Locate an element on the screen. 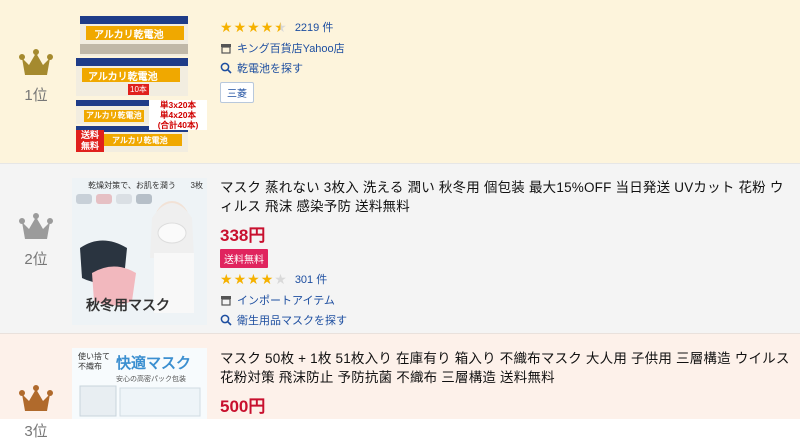  free-shipping-badge: 送料無料 is located at coordinates (244, 258).